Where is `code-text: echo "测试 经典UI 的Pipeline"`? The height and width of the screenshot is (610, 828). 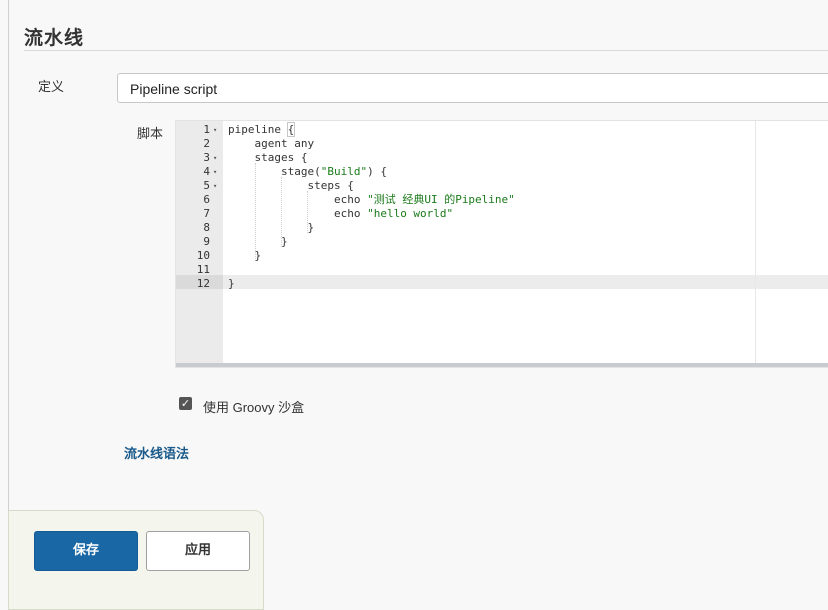 code-text: echo "测试 经典UI 的Pipeline" is located at coordinates (371, 199).